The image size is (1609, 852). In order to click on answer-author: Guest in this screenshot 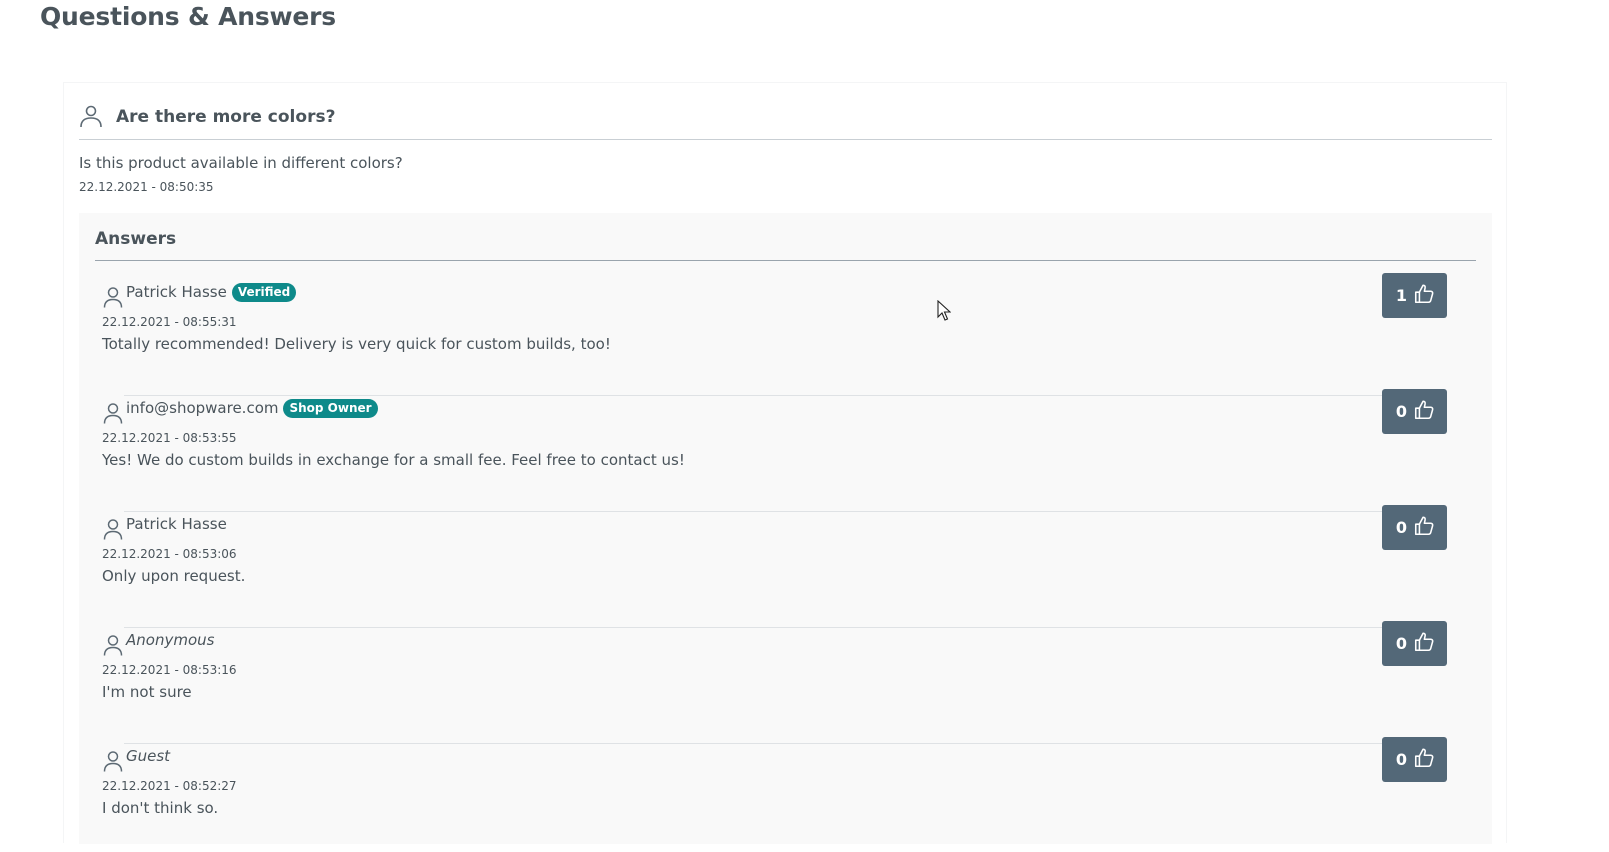, I will do `click(148, 756)`.